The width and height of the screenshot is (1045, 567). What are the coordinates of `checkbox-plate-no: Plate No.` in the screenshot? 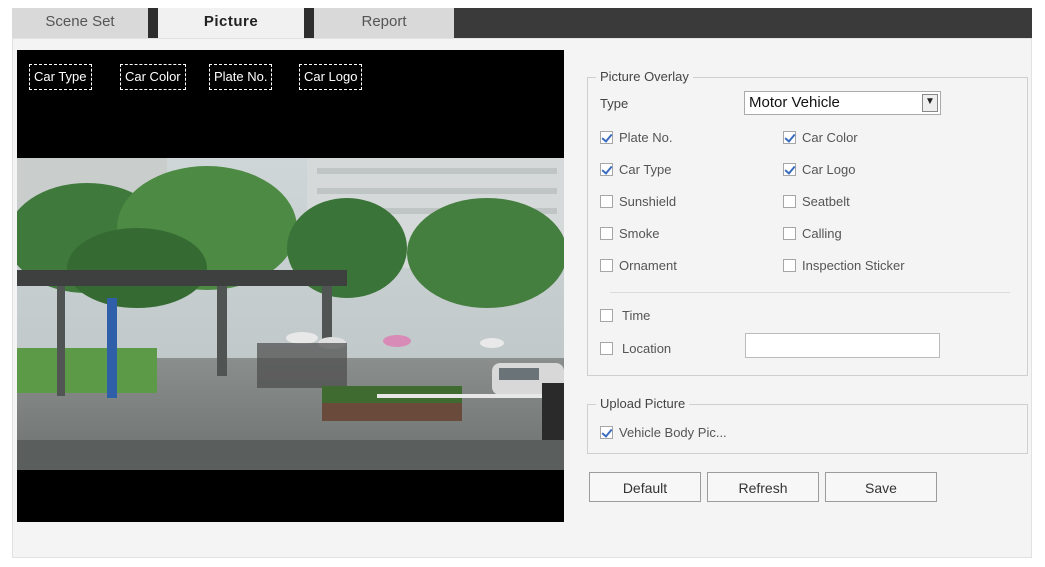 It's located at (636, 137).